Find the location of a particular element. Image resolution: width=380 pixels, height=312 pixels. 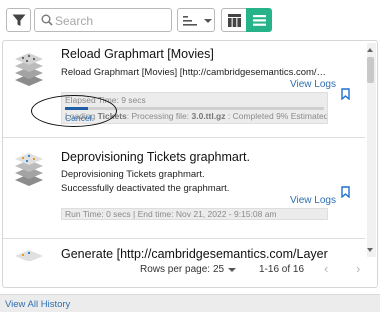

list-view-button is located at coordinates (259, 20).